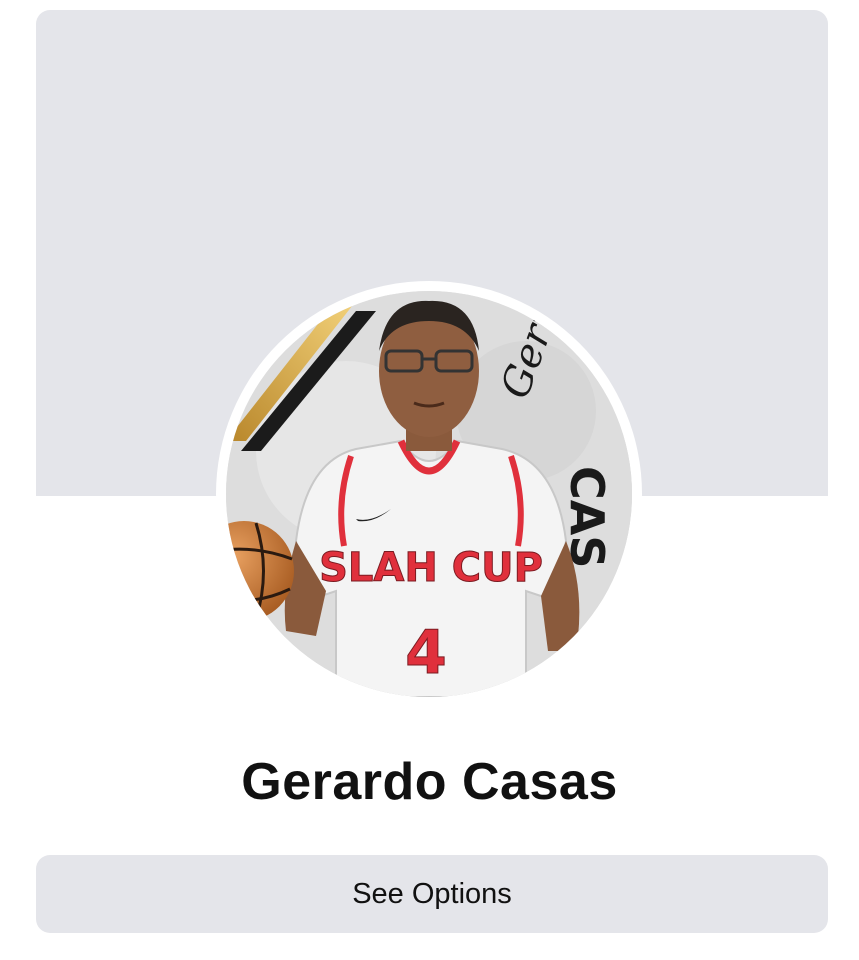 The width and height of the screenshot is (859, 960). I want to click on jersey-text: SLAH CUP, so click(431, 568).